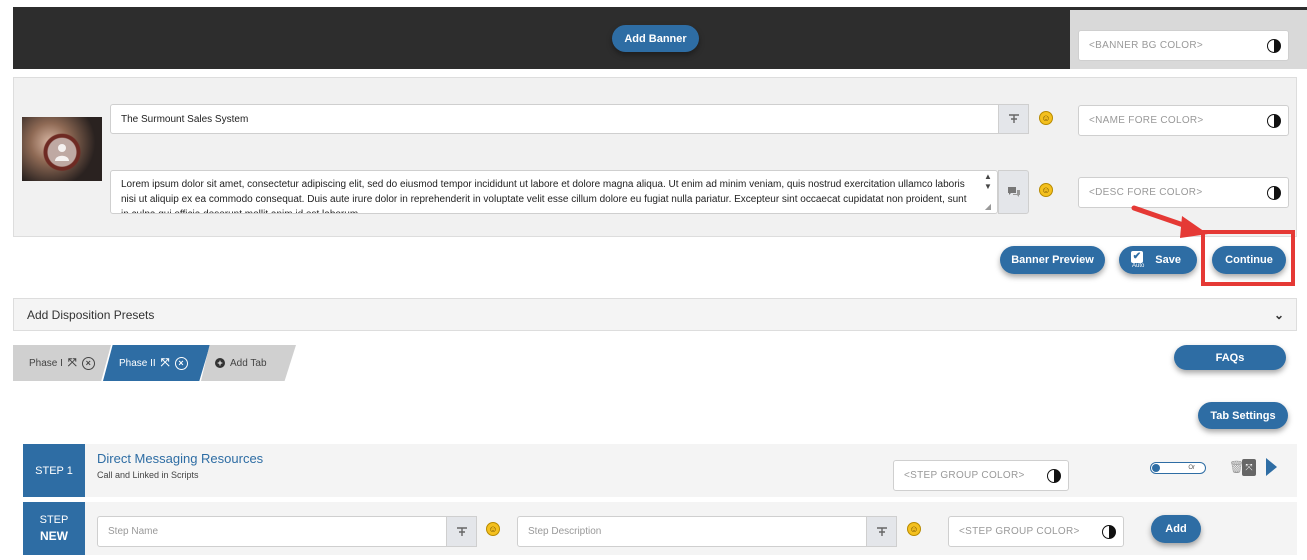  I want to click on continue-button: Continue, so click(1249, 260).